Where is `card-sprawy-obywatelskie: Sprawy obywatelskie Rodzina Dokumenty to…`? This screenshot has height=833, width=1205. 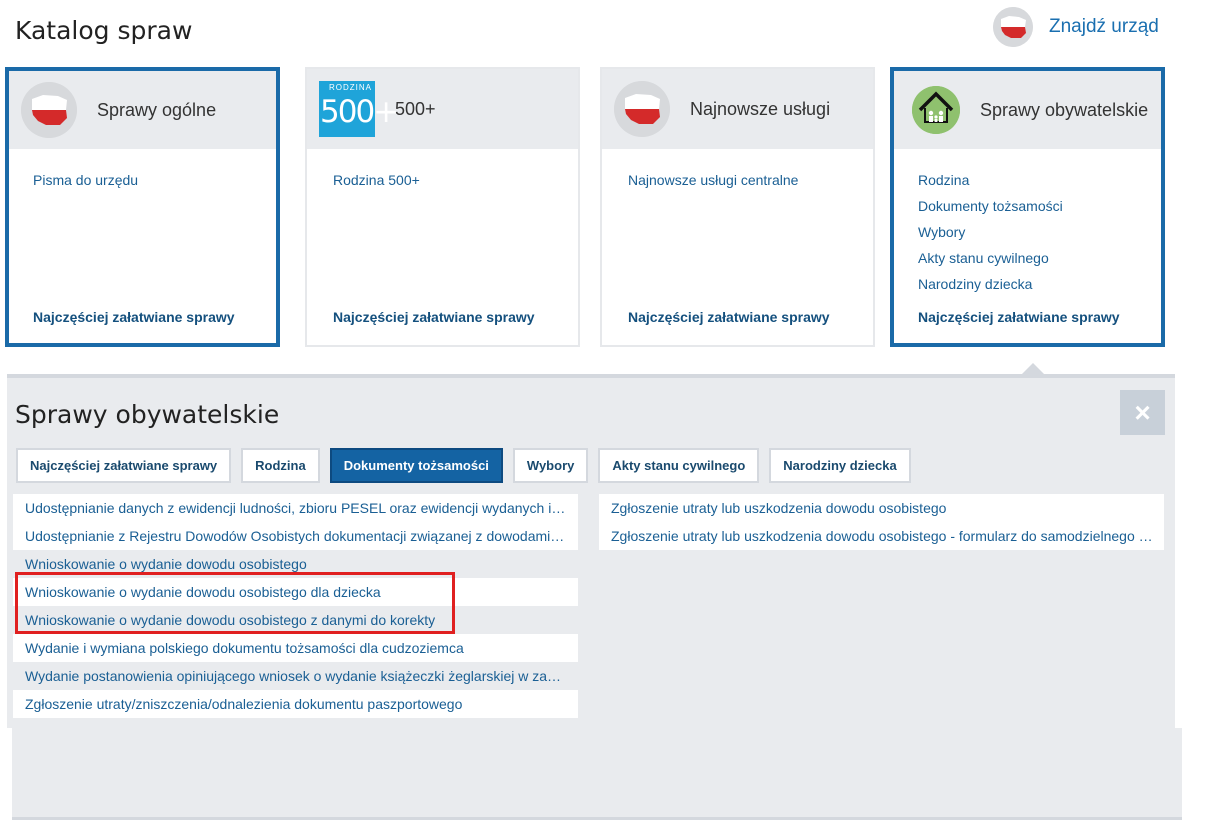
card-sprawy-obywatelskie: Sprawy obywatelskie Rodzina Dokumenty to… is located at coordinates (1027, 207).